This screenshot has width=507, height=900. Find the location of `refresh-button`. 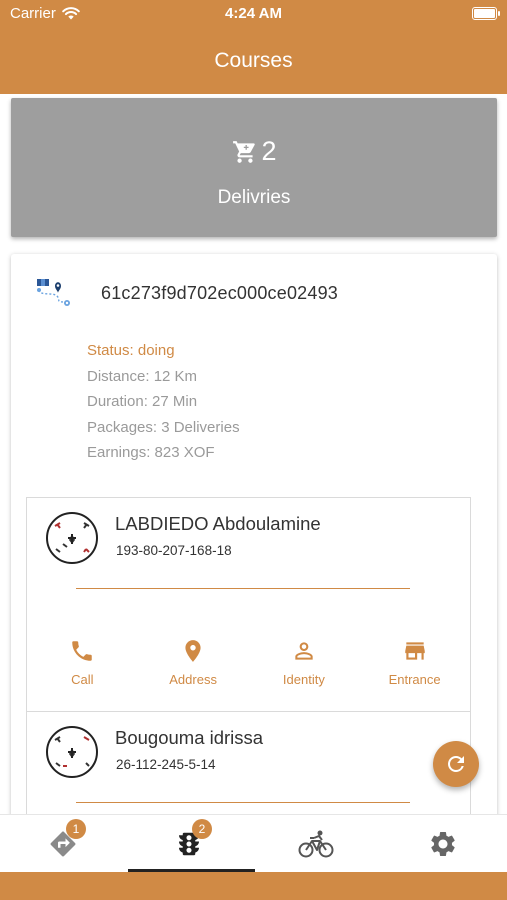

refresh-button is located at coordinates (456, 764).